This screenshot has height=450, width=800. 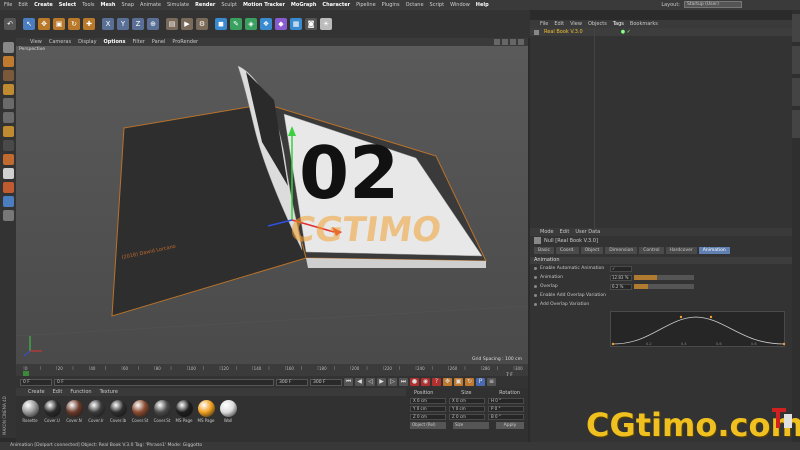 What do you see at coordinates (8, 215) in the screenshot?
I see `grid-icon` at bounding box center [8, 215].